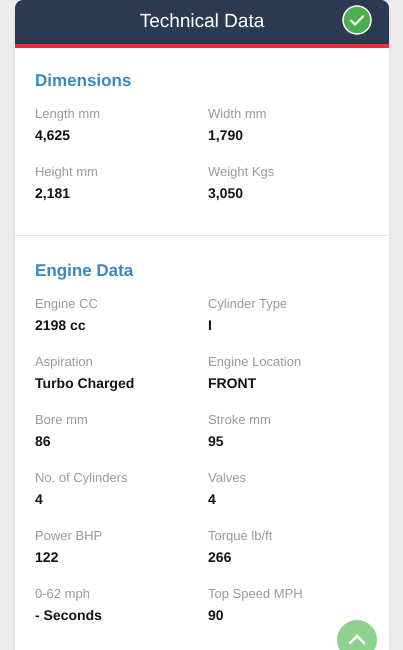 The height and width of the screenshot is (650, 403). What do you see at coordinates (69, 536) in the screenshot?
I see `field-label: Power BHP` at bounding box center [69, 536].